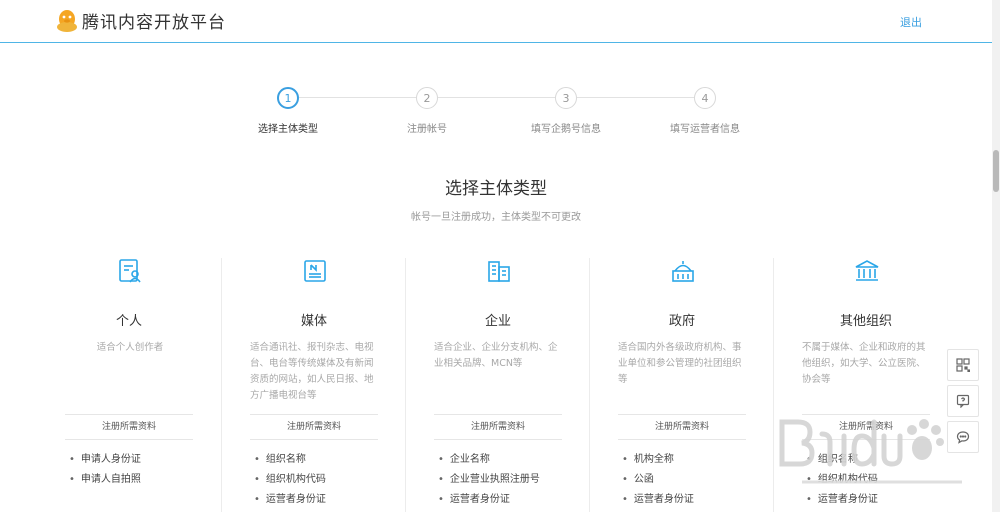 Image resolution: width=1000 pixels, height=512 pixels. Describe the element at coordinates (105, 483) in the screenshot. I see `list-item: 申请人自拍照` at that location.